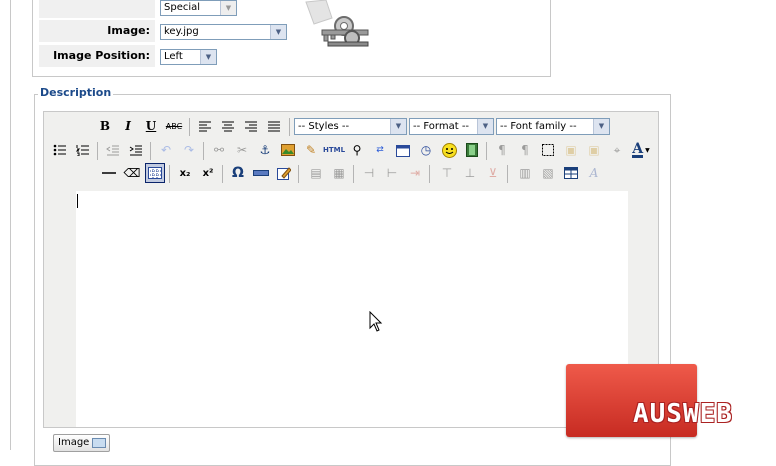 This screenshot has width=776, height=466. I want to click on grid-icon, so click(155, 173).